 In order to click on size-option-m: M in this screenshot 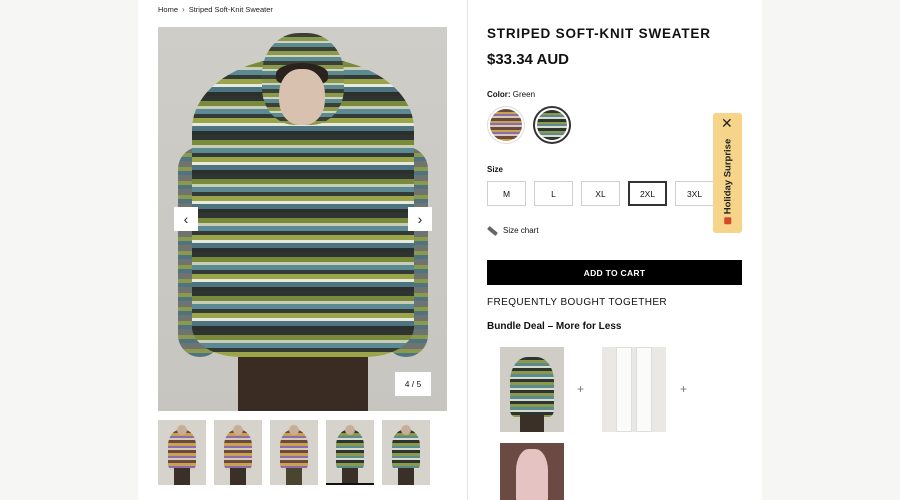, I will do `click(506, 193)`.